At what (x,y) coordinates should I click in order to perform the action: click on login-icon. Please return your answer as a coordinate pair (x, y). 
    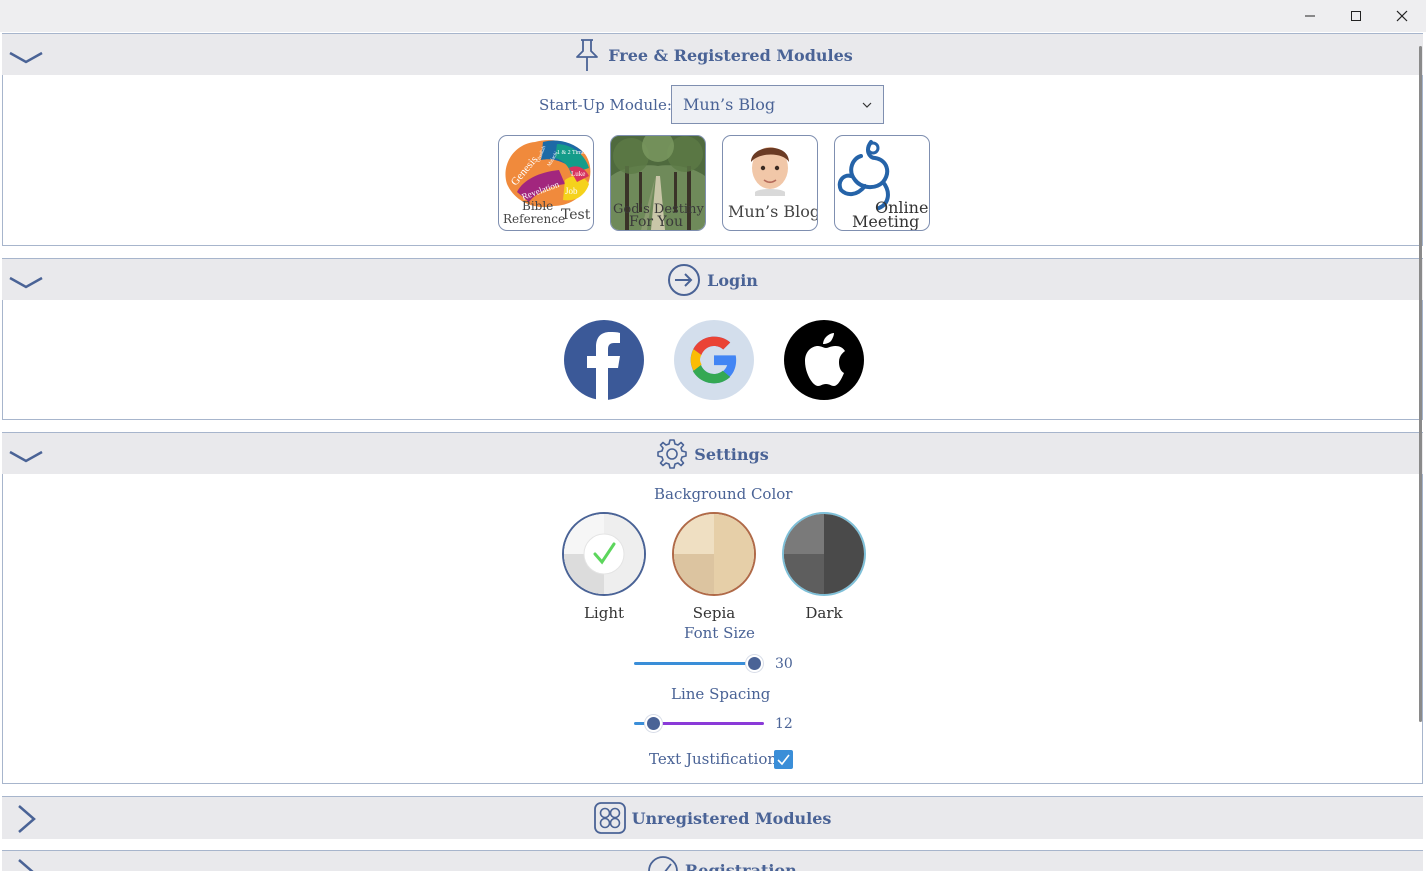
    Looking at the image, I should click on (684, 280).